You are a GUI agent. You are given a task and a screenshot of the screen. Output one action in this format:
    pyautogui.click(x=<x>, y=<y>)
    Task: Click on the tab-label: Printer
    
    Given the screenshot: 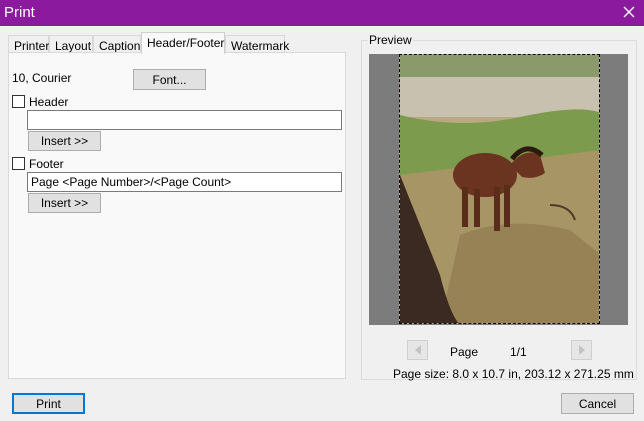 What is the action you would take?
    pyautogui.click(x=32, y=46)
    